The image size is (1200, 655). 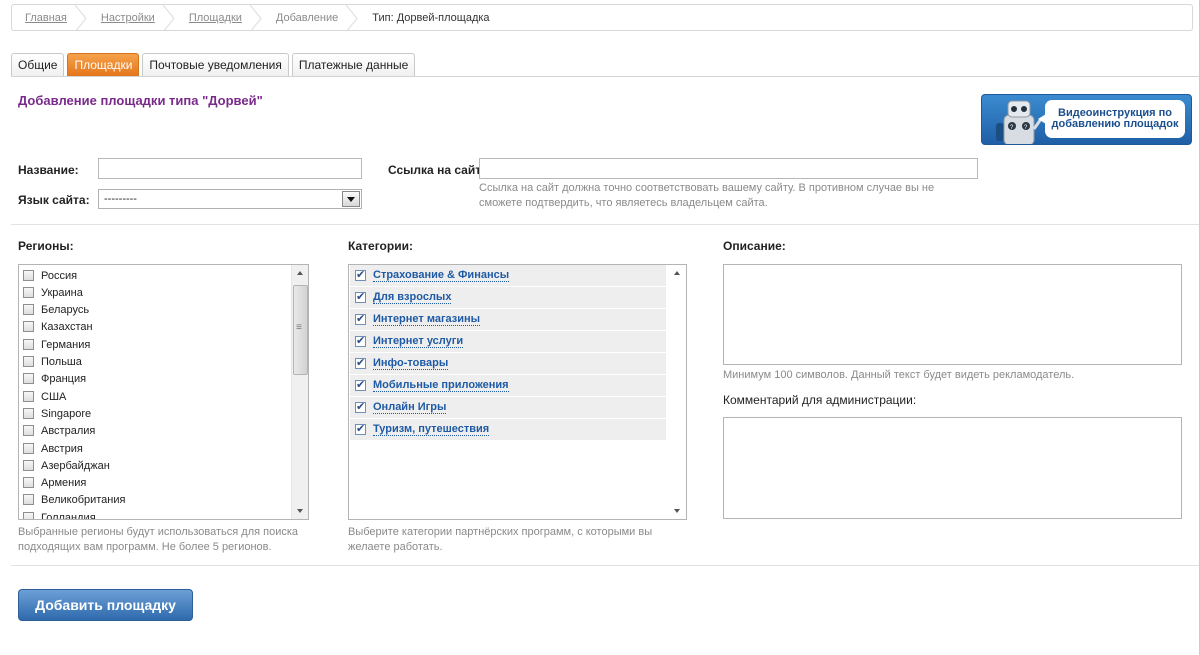 I want to click on tab-sites: Площадки, so click(x=103, y=64).